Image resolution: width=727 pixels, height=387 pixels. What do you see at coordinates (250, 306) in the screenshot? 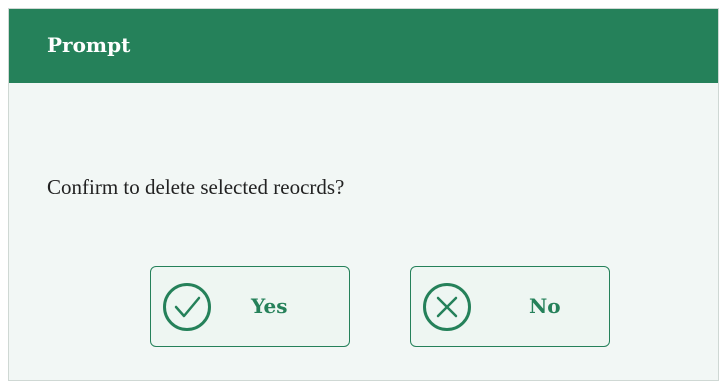
I see `yes-button: Yes` at bounding box center [250, 306].